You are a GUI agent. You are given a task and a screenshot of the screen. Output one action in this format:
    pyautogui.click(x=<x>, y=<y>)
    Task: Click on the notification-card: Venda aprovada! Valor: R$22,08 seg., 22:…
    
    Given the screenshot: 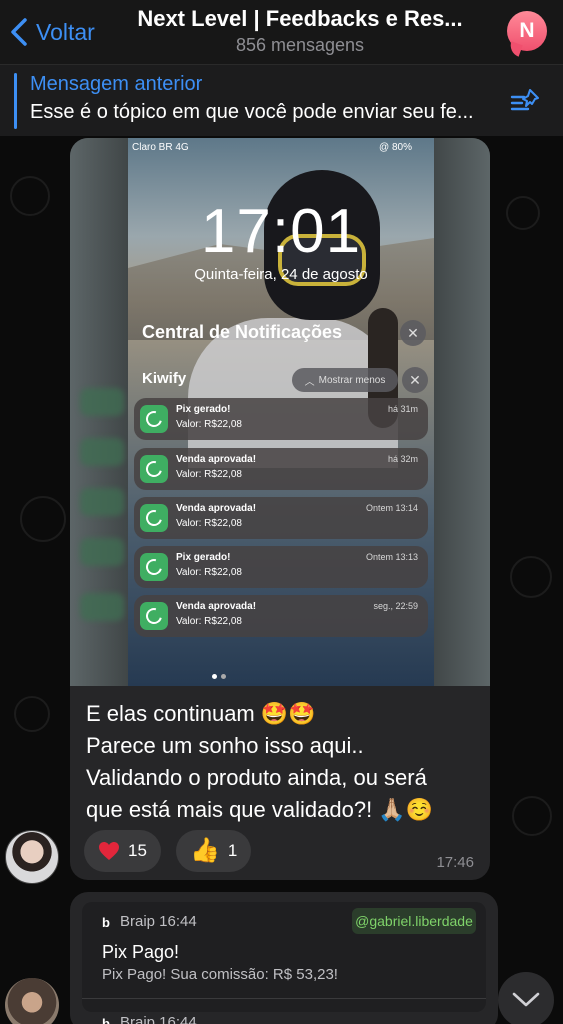 What is the action you would take?
    pyautogui.click(x=281, y=616)
    